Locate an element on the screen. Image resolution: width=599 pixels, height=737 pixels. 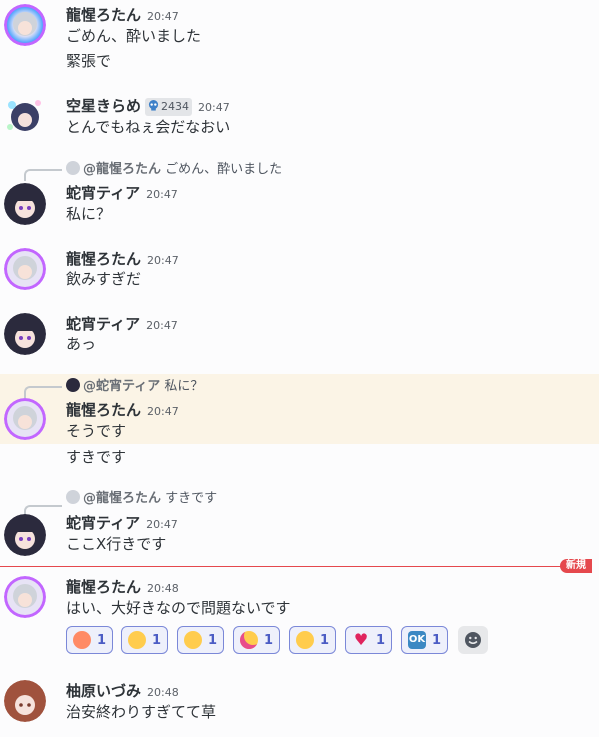
reaction-relieved-face: 1 is located at coordinates (201, 640).